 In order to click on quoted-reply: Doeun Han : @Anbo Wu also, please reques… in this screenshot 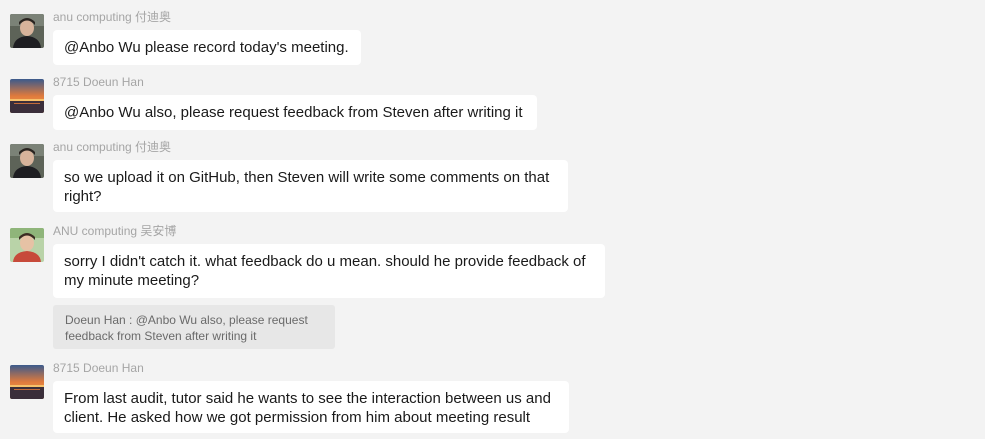, I will do `click(194, 327)`.